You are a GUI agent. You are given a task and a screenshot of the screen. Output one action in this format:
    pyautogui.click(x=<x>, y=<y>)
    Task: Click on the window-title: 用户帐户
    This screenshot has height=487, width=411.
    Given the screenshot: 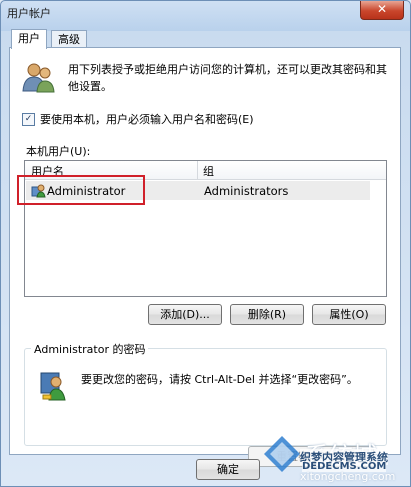 What is the action you would take?
    pyautogui.click(x=29, y=13)
    